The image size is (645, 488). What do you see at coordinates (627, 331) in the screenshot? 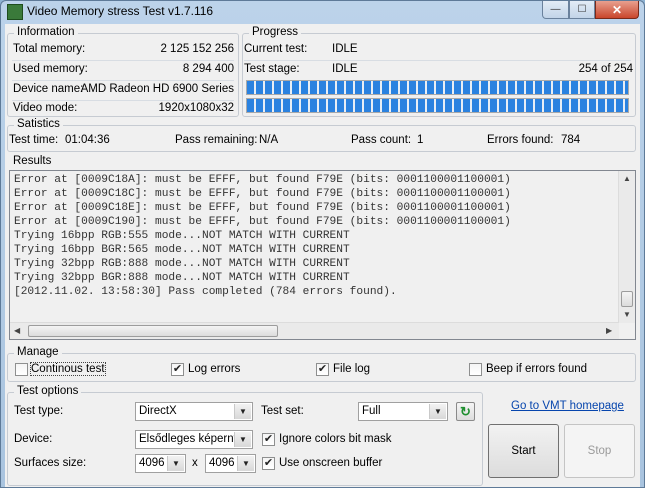
I see `scroll-corner` at bounding box center [627, 331].